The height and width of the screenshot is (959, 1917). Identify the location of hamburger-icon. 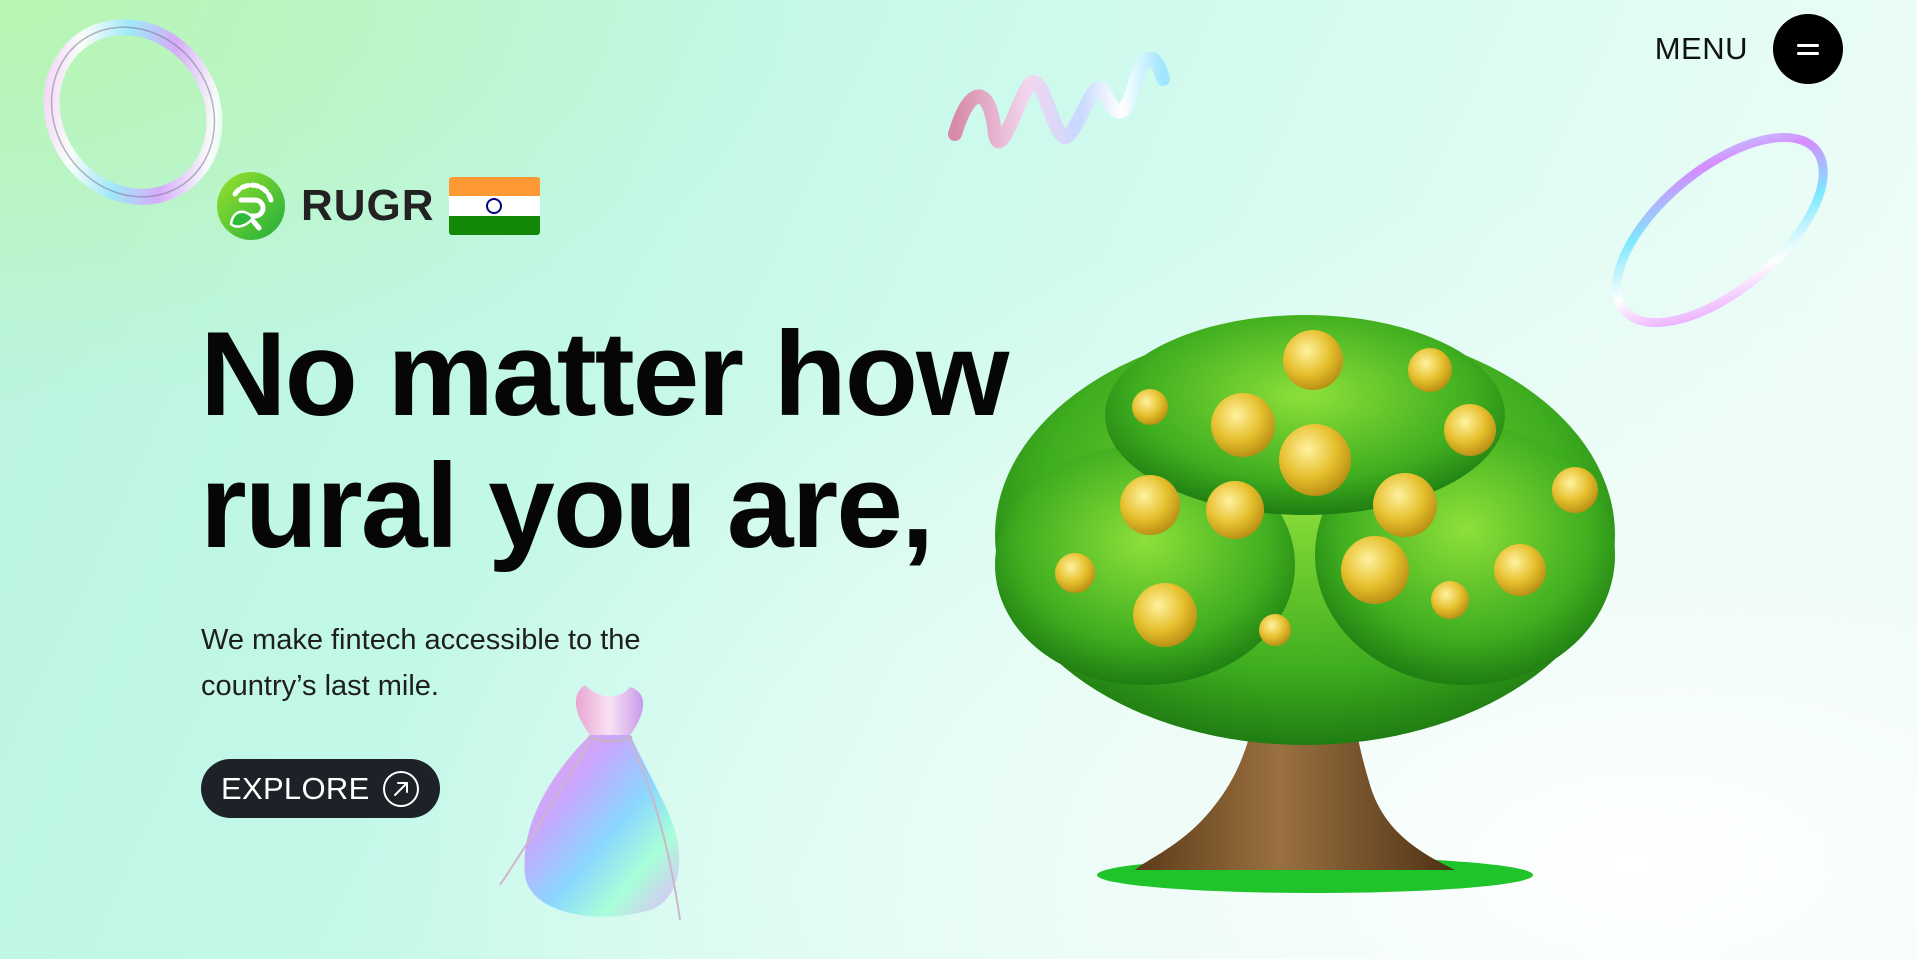
(1808, 49).